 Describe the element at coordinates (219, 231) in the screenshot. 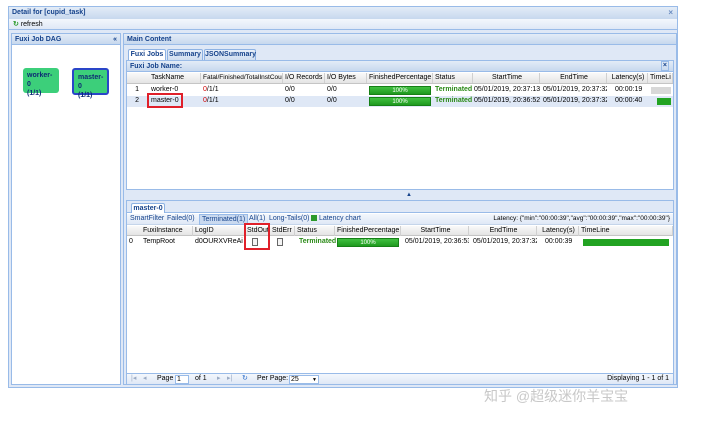

I see `col-logid: LogID` at that location.